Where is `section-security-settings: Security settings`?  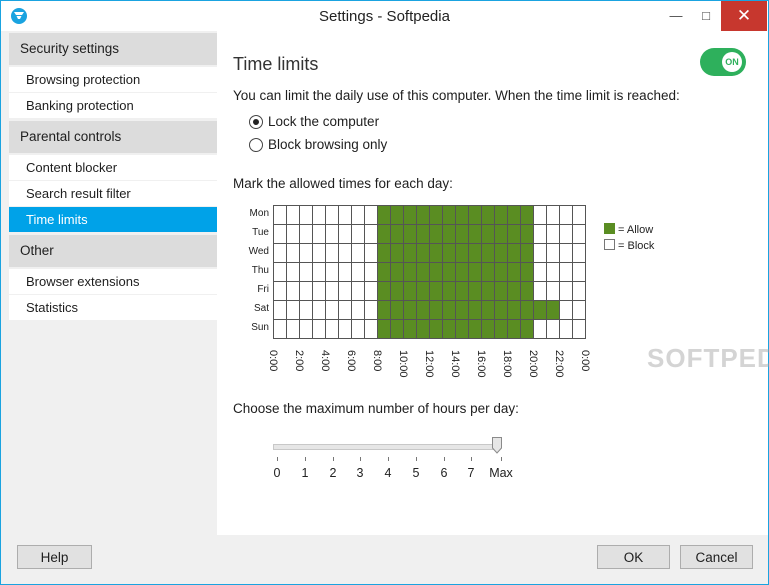 section-security-settings: Security settings is located at coordinates (113, 49).